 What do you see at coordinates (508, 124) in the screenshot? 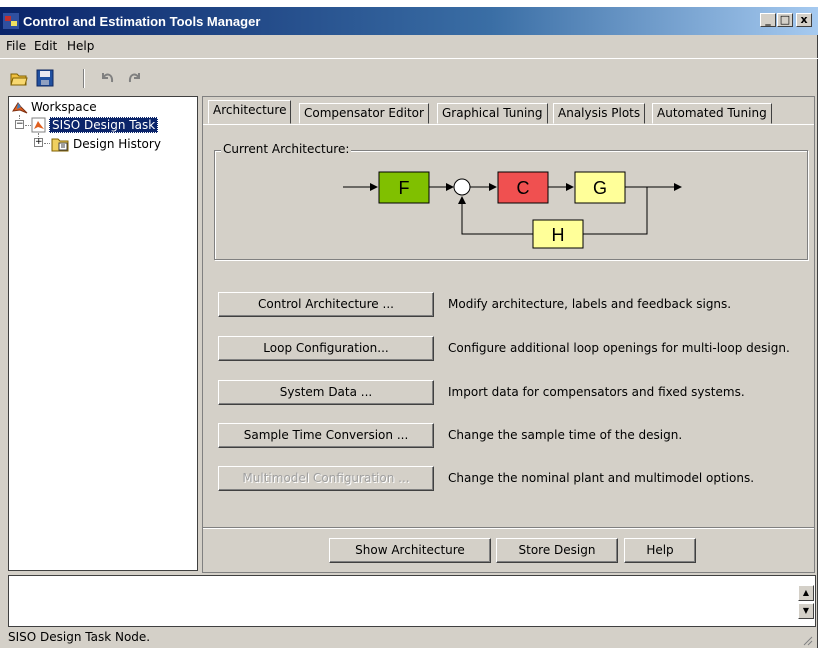
I see `tab-divider` at bounding box center [508, 124].